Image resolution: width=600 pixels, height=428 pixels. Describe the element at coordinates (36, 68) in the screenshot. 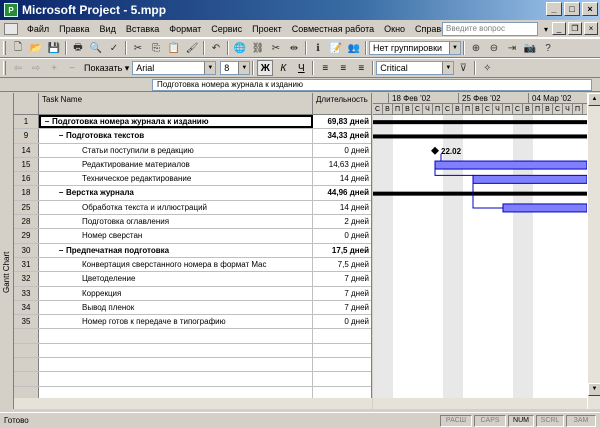

I see `forward-arrow-icon: ⇨` at that location.